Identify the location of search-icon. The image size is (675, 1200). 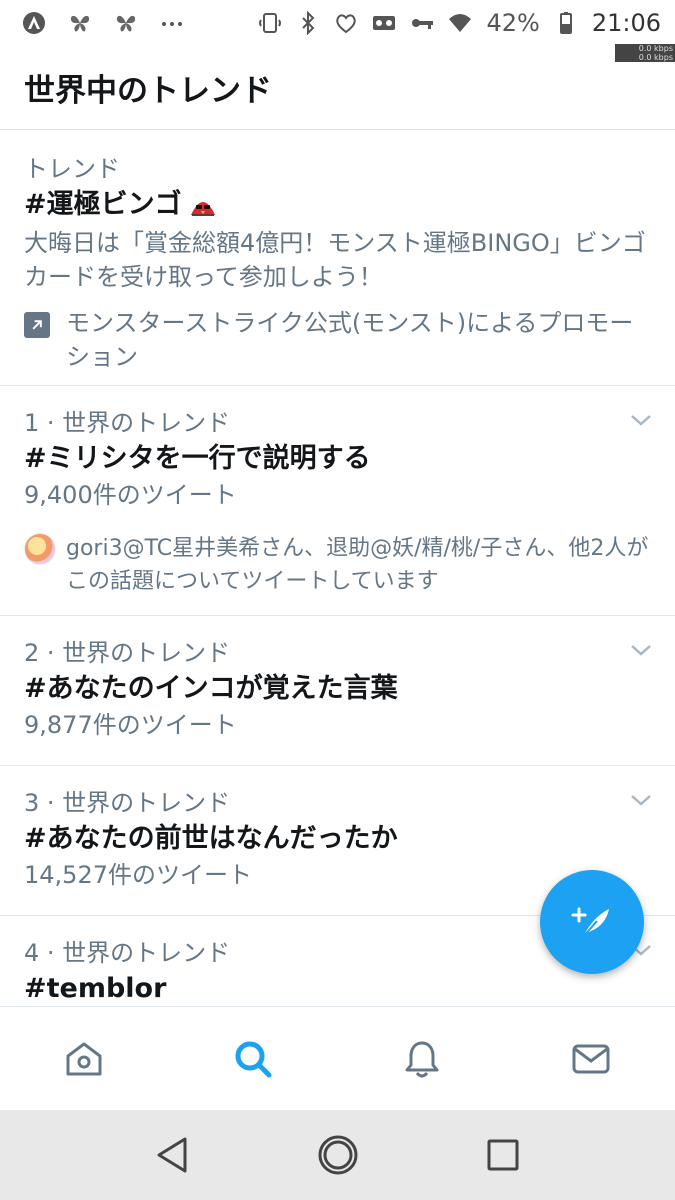
(253, 1059).